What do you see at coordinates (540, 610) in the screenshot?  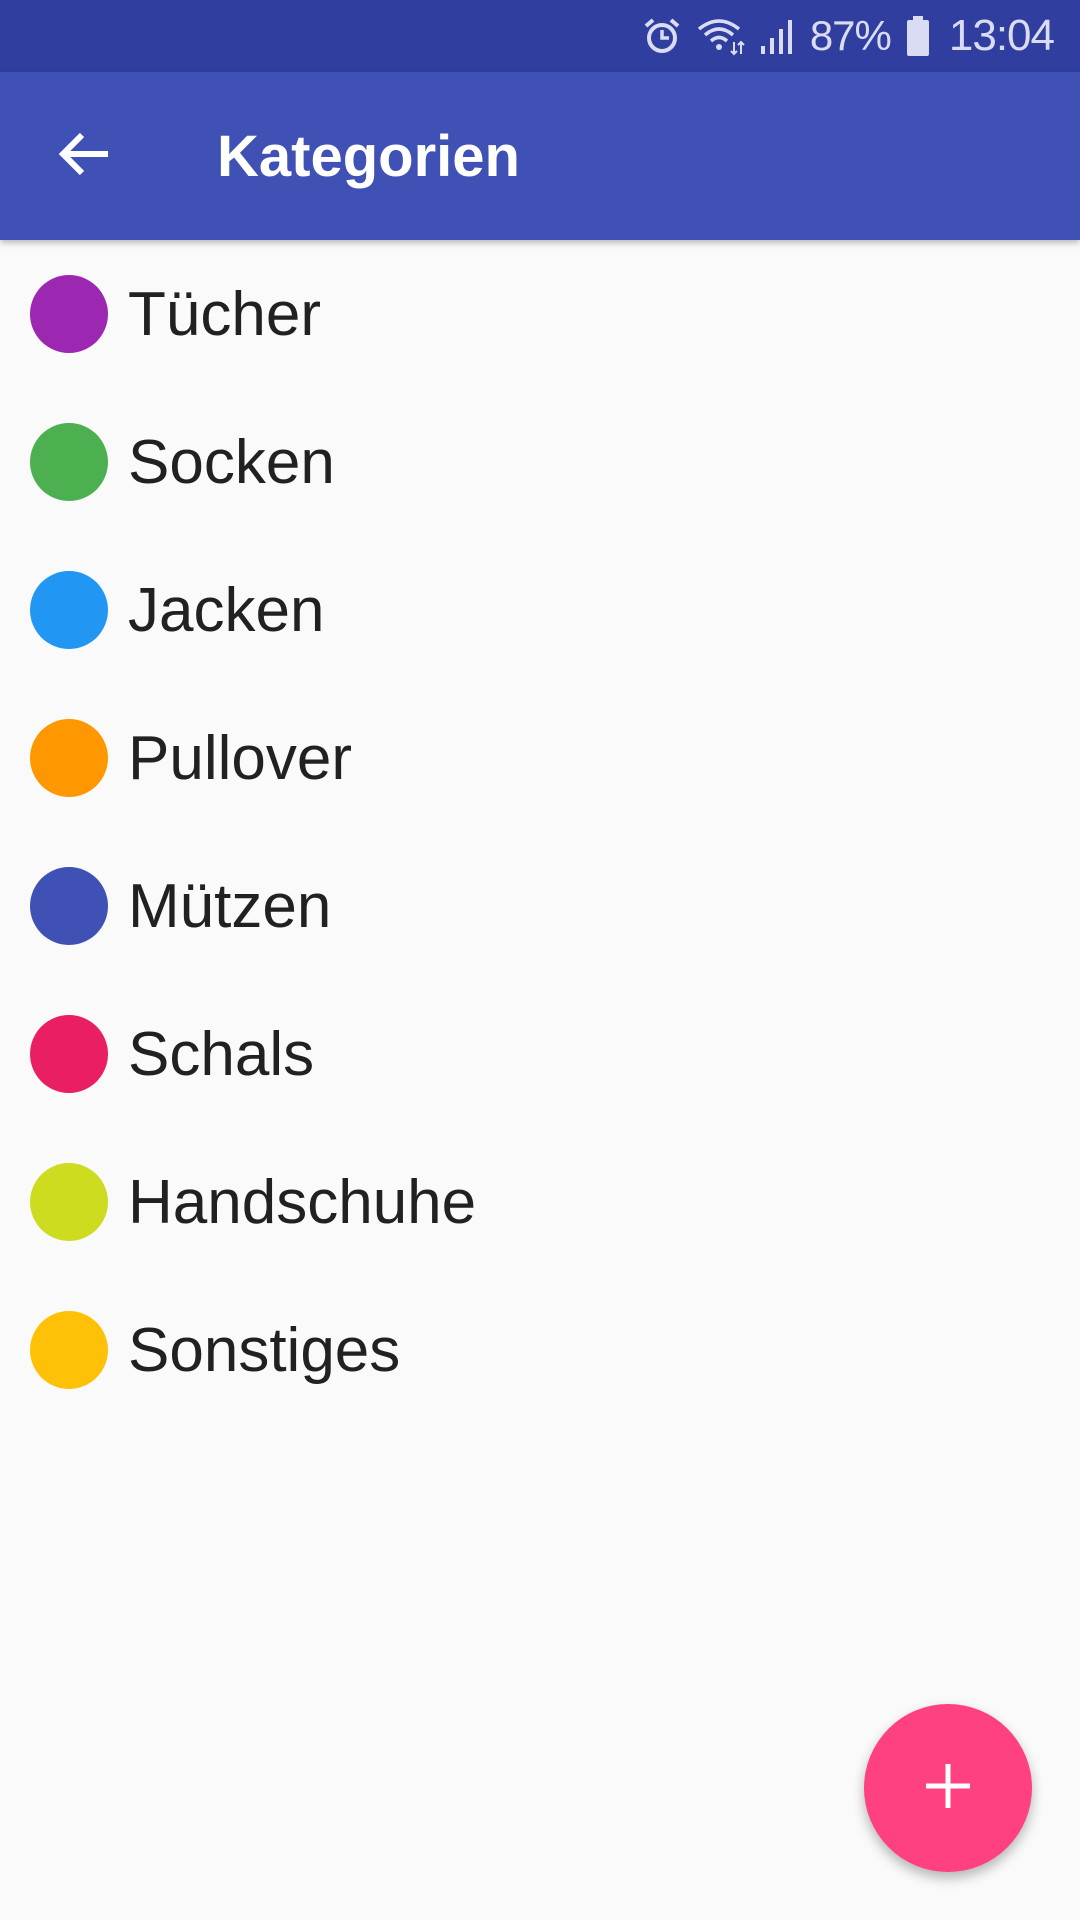 I see `category-item-jacken: Jacken` at bounding box center [540, 610].